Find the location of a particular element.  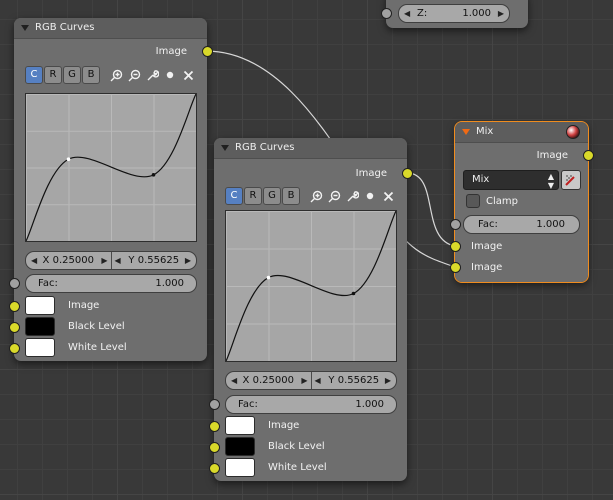

white-level-label: White Level is located at coordinates (297, 467).